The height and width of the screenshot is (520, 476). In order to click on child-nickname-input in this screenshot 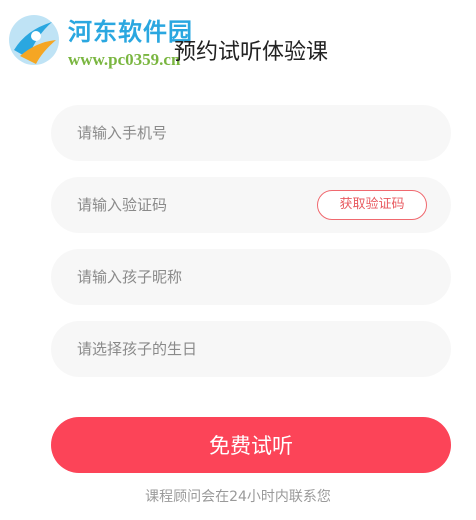, I will do `click(192, 277)`.